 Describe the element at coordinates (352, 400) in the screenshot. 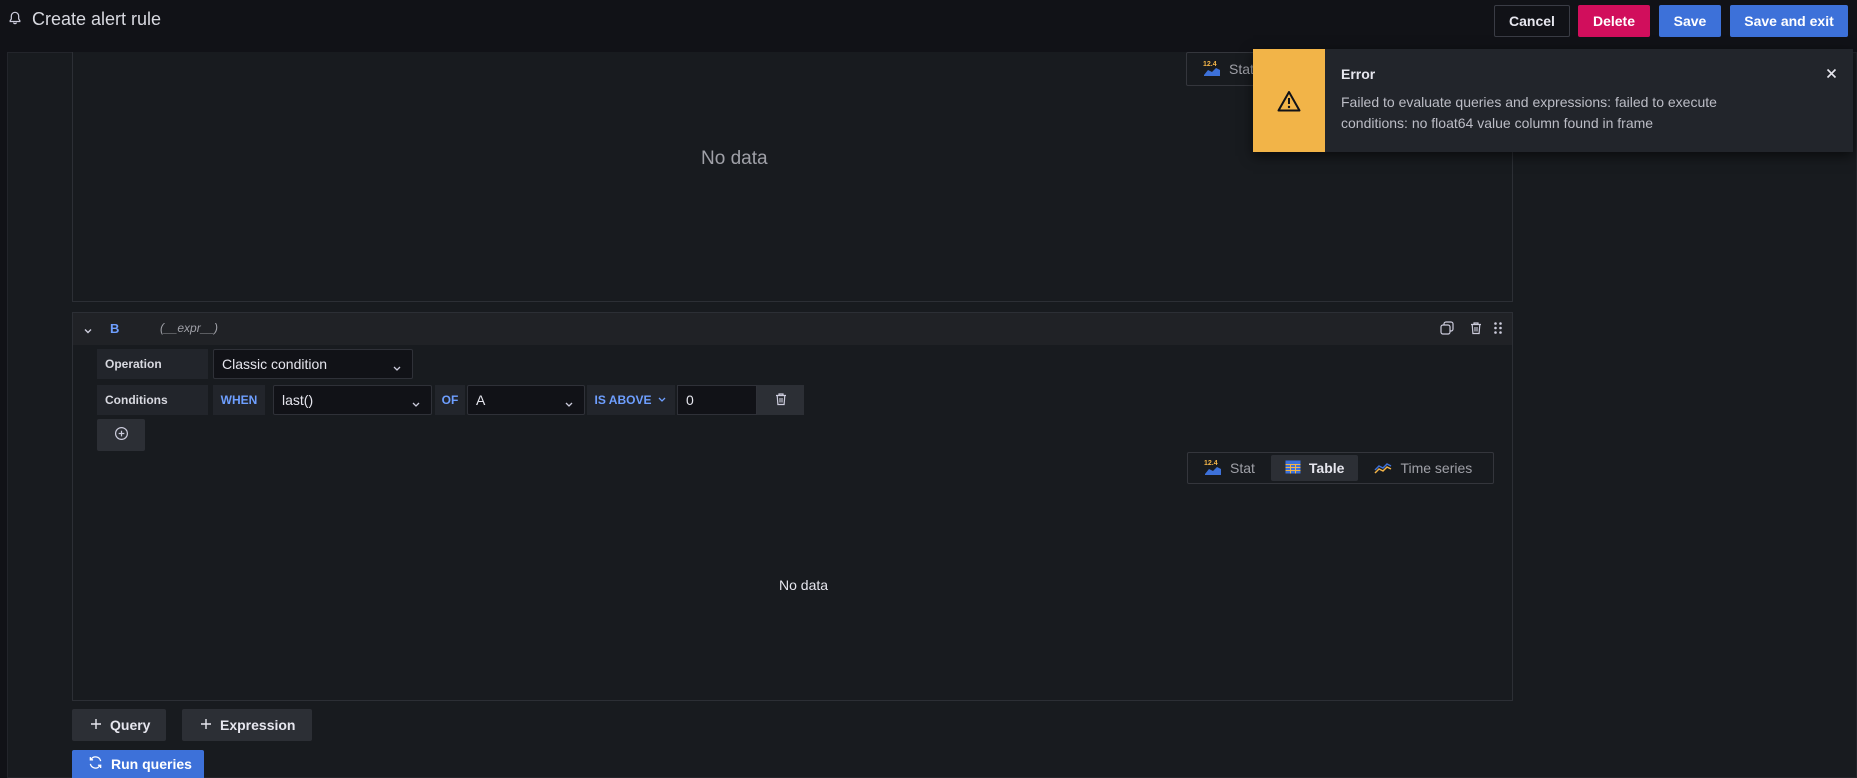

I see `reducer-select: last()` at that location.